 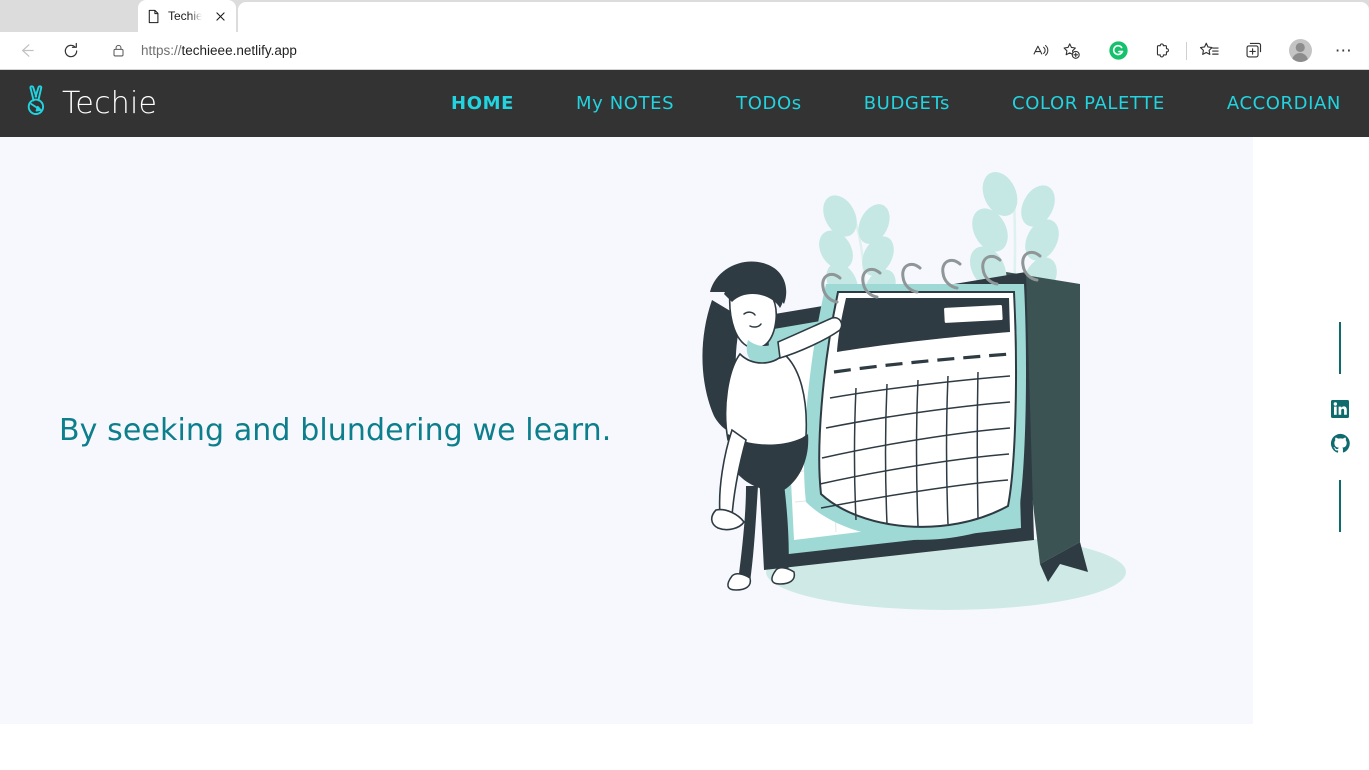 I want to click on github-icon, so click(x=1340, y=443).